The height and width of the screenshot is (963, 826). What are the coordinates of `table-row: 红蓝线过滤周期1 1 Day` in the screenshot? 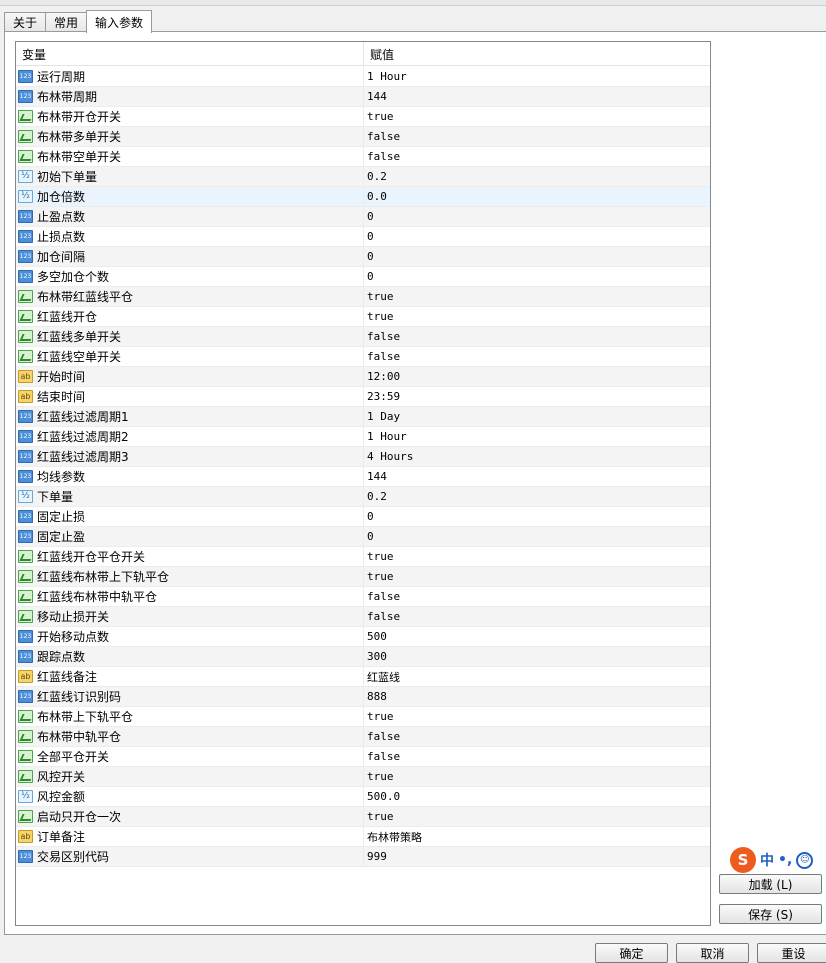 It's located at (363, 417).